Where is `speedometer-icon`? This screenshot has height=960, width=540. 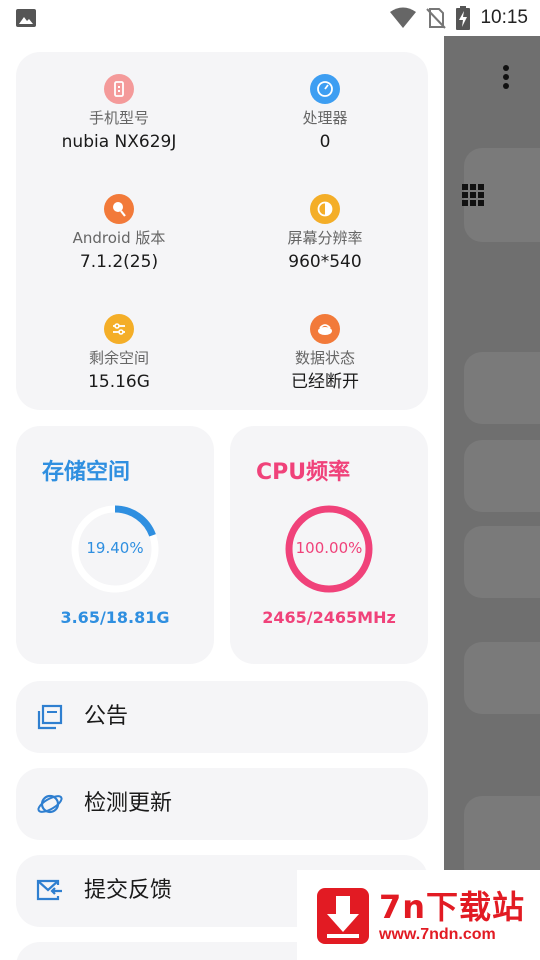 speedometer-icon is located at coordinates (325, 89).